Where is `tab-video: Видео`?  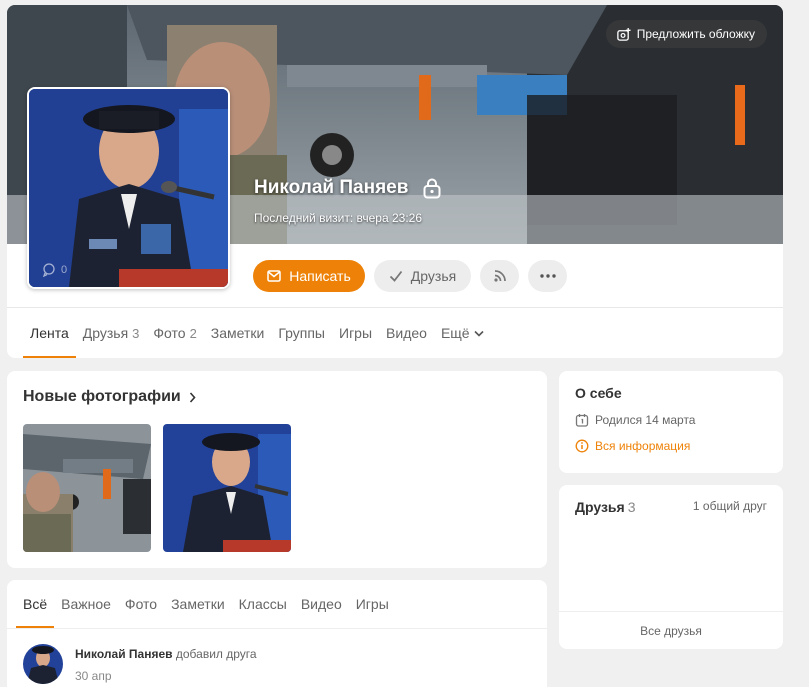 tab-video: Видео is located at coordinates (406, 333).